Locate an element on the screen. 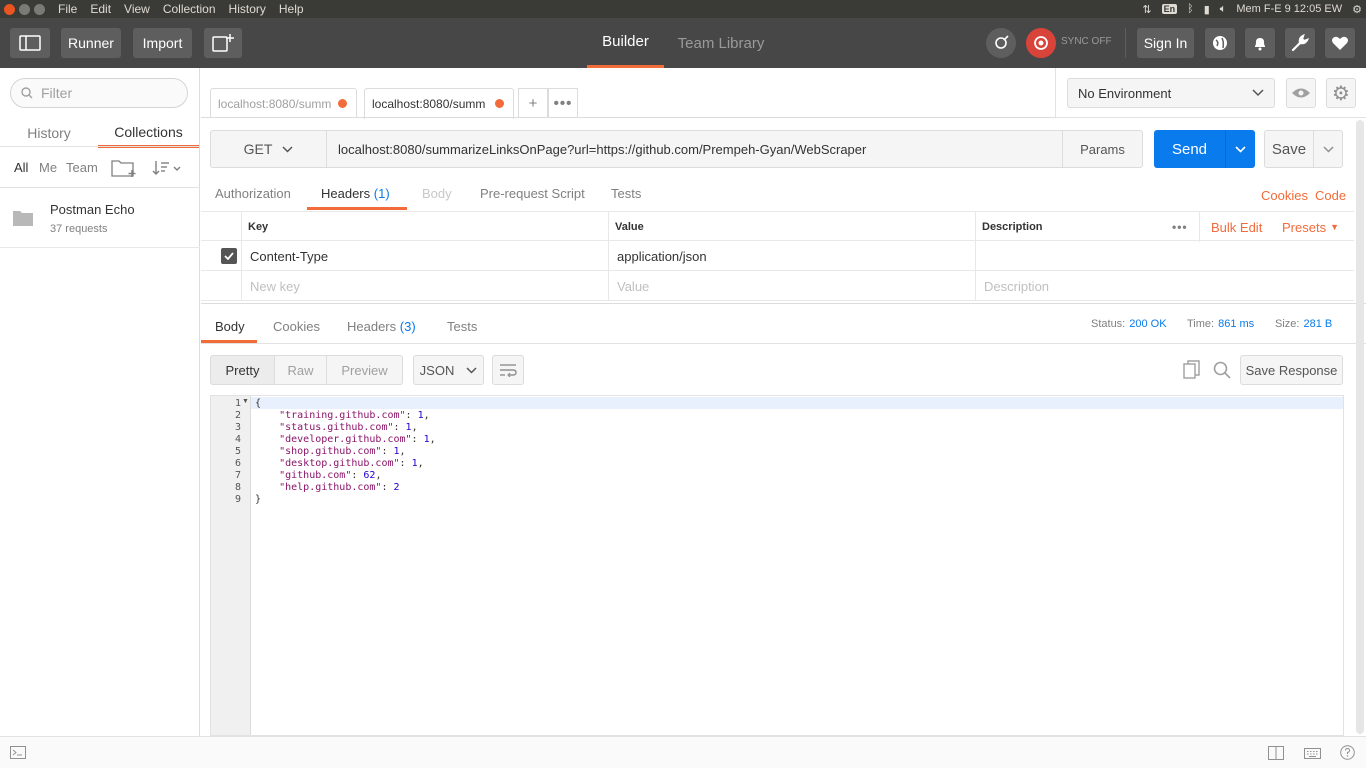 The image size is (1366, 768). sign-in-button: Sign In is located at coordinates (1165, 43).